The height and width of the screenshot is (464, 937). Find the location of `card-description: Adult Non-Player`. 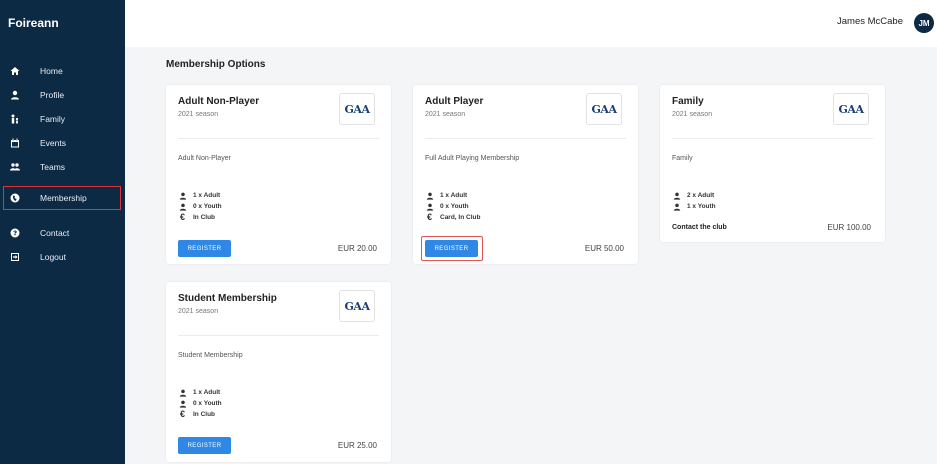

card-description: Adult Non-Player is located at coordinates (204, 158).